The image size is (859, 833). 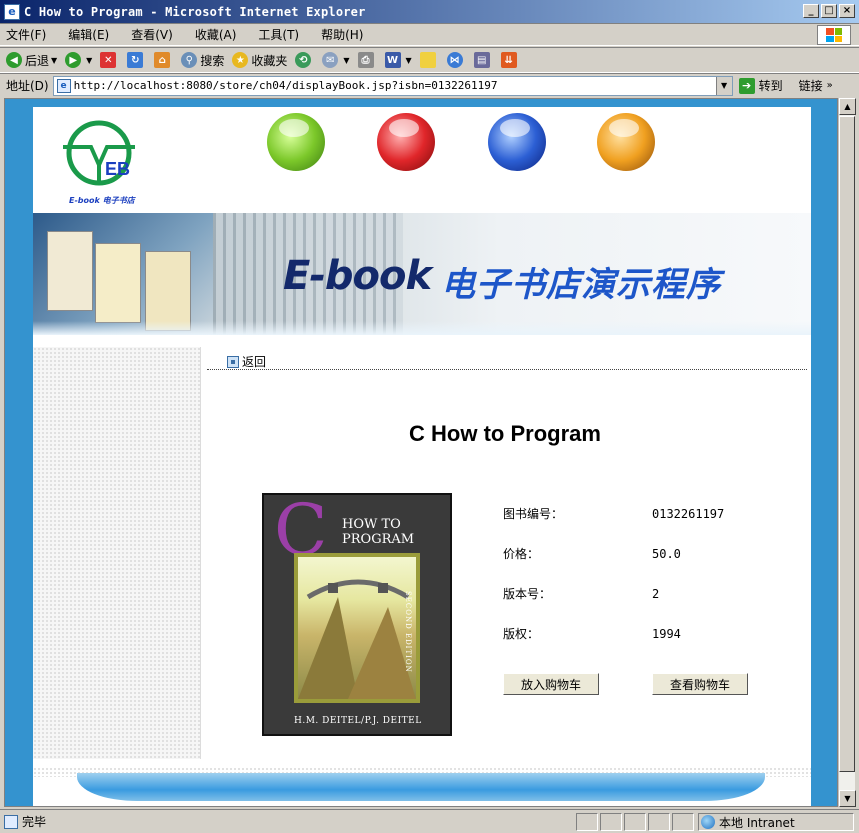 I want to click on status-text: 完毕, so click(x=34, y=822).